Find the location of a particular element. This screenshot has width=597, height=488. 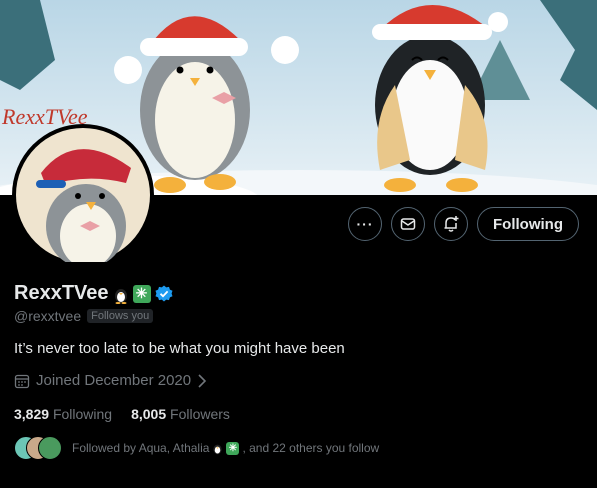

more-button: ··· is located at coordinates (365, 224).